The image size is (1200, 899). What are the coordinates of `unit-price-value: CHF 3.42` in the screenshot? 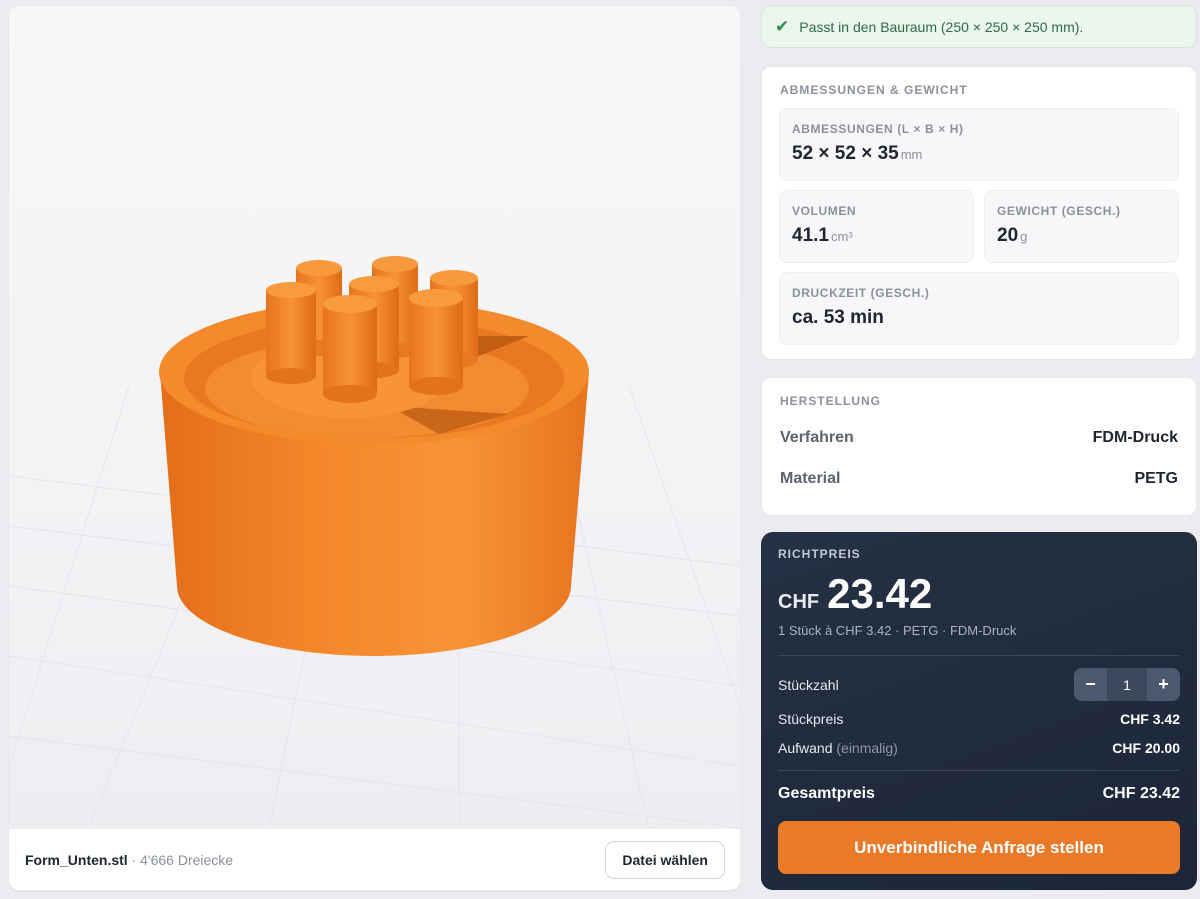 It's located at (1150, 719).